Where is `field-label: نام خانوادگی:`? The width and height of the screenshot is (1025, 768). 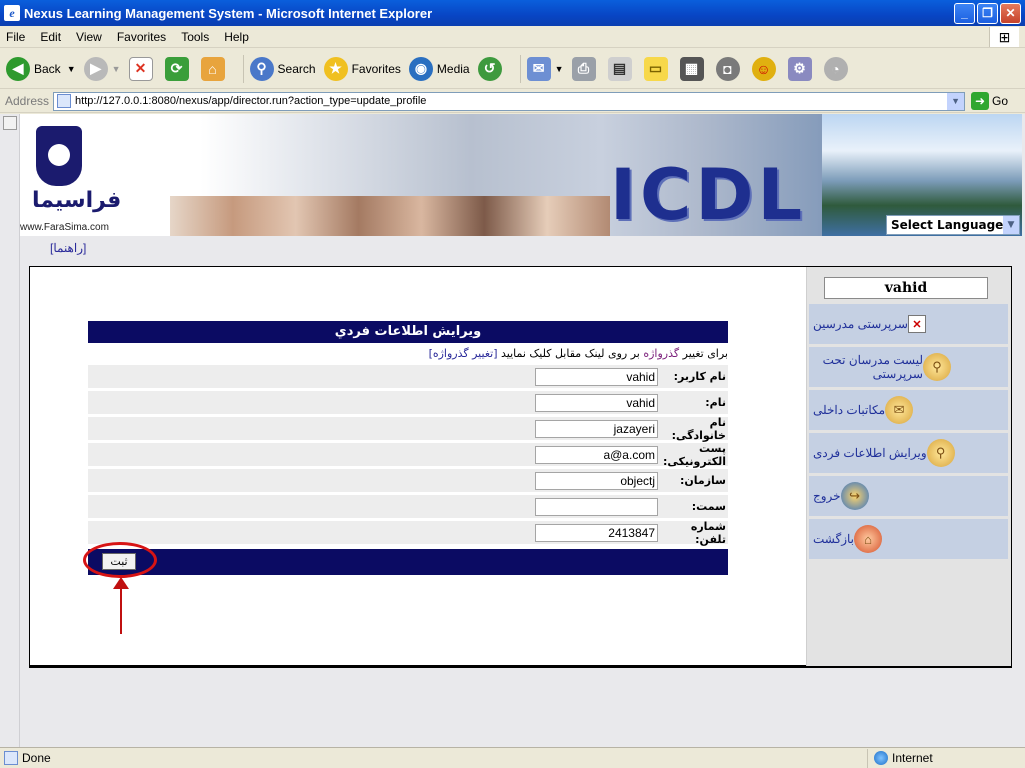
field-label: نام خانوادگی: is located at coordinates (698, 428).